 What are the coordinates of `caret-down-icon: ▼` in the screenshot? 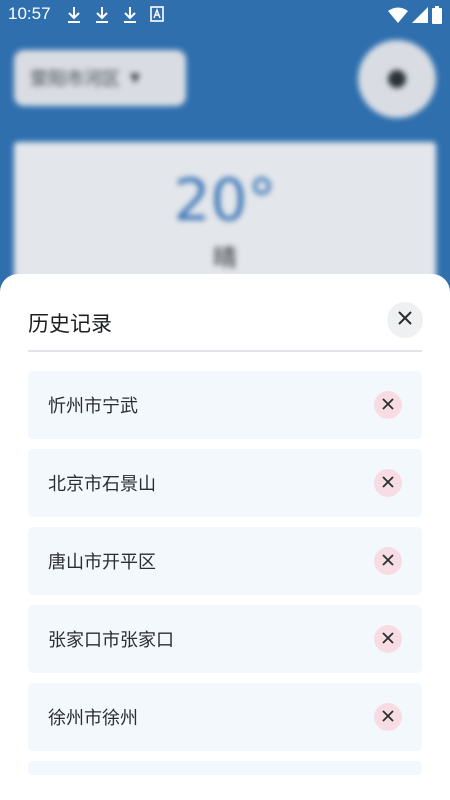 It's located at (135, 78).